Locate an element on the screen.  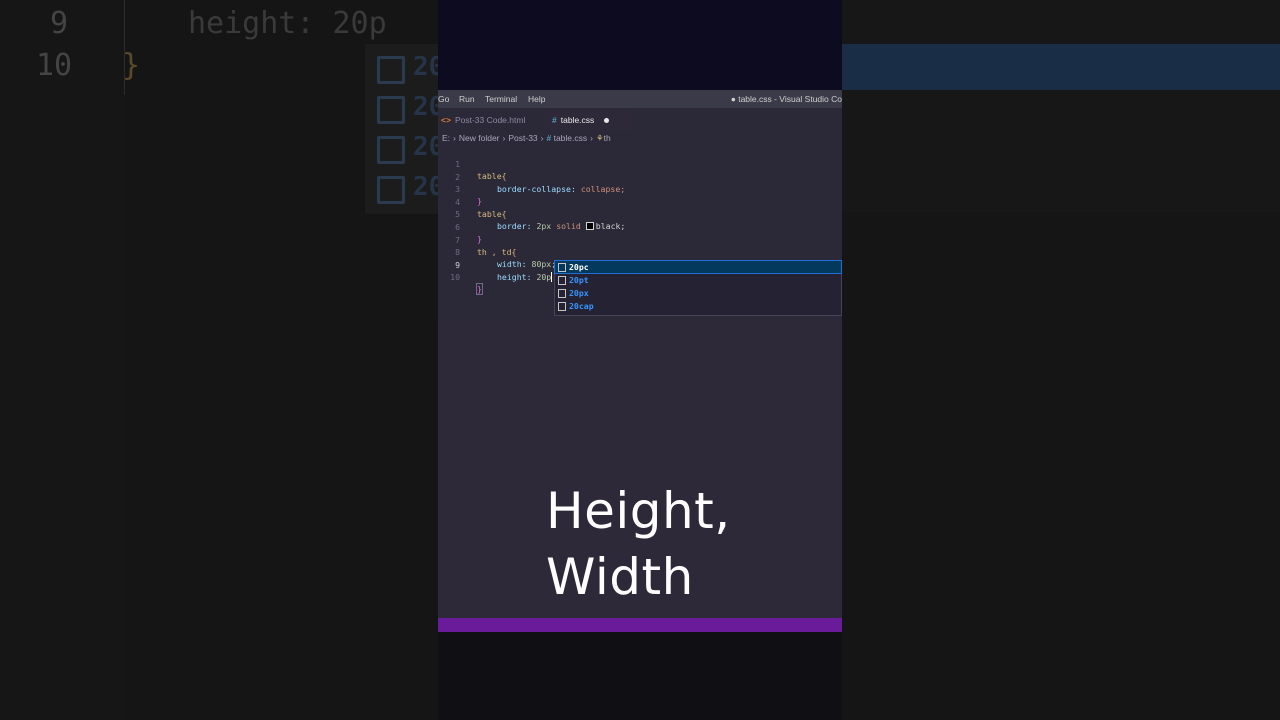
code-line: 4 table{ is located at coordinates (640, 201).